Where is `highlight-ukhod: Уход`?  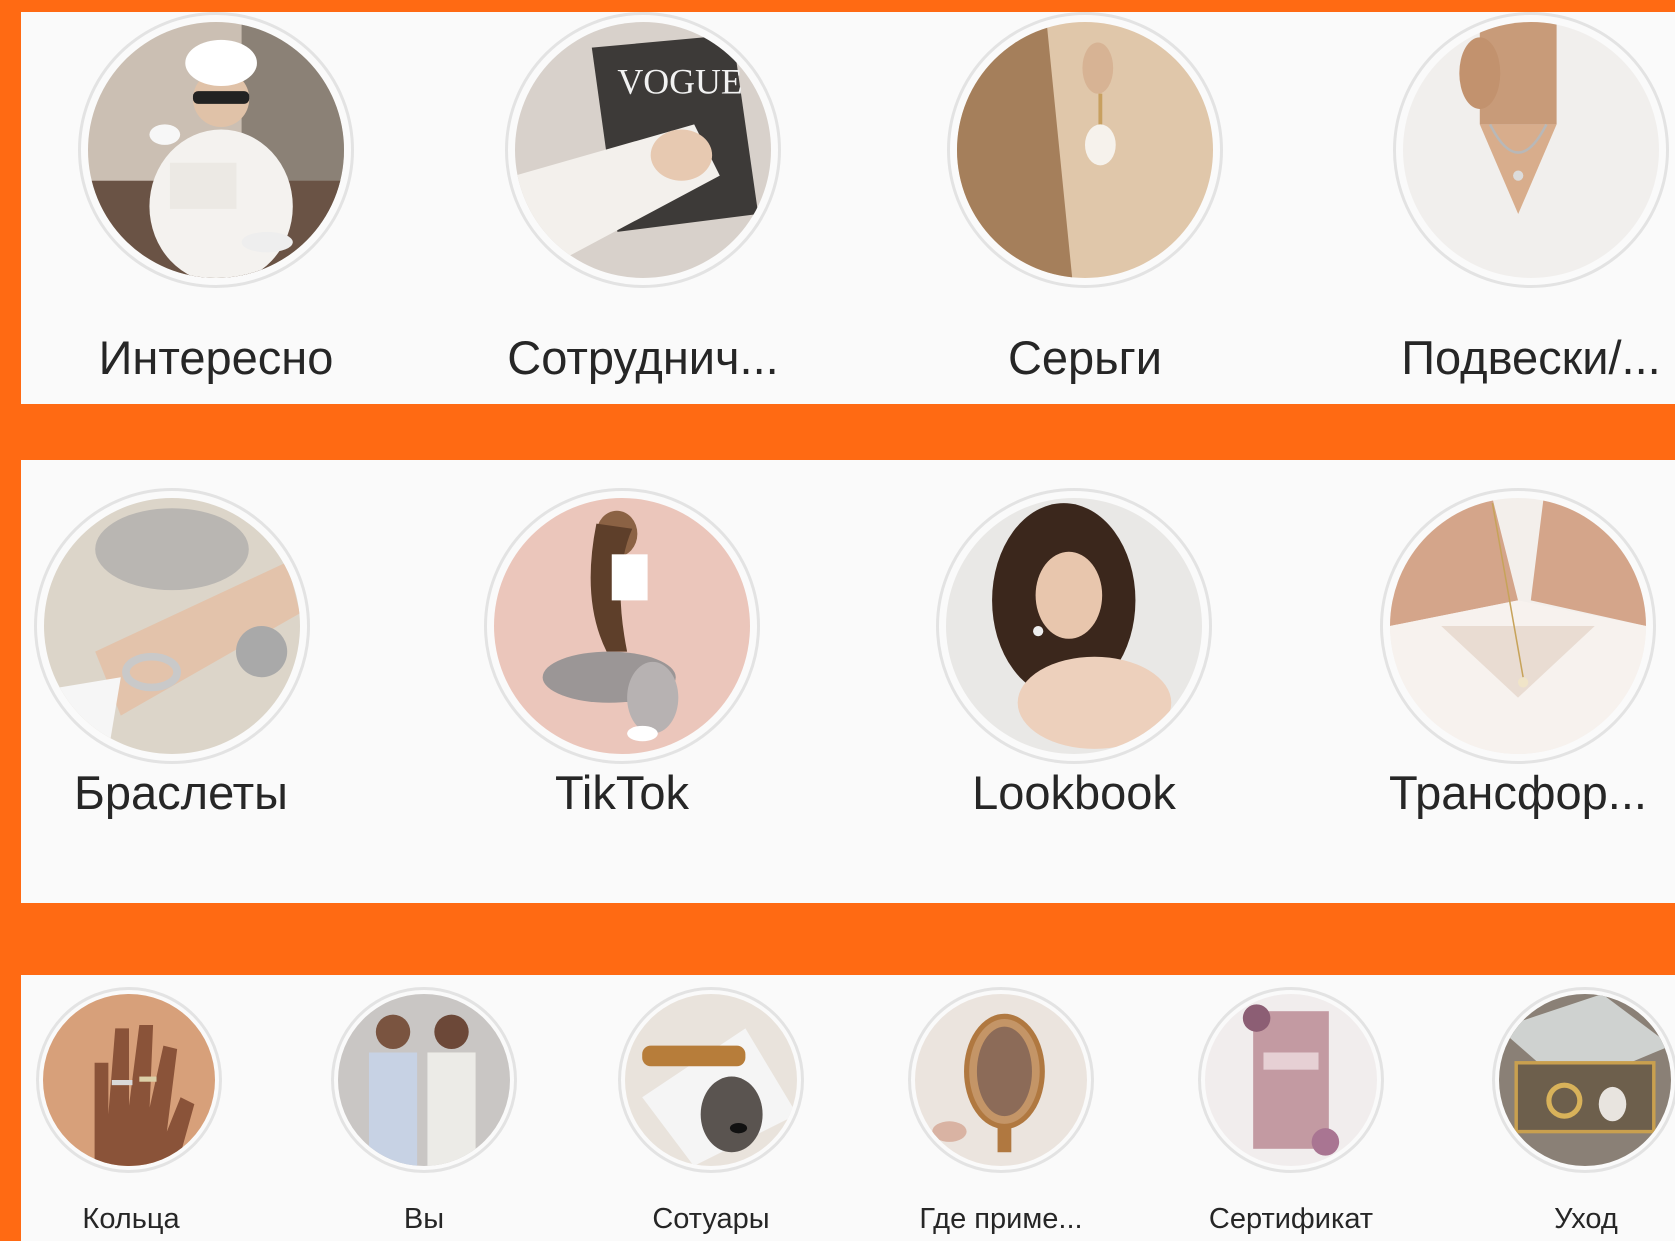
highlight-ukhod: Уход is located at coordinates (1575, 1108).